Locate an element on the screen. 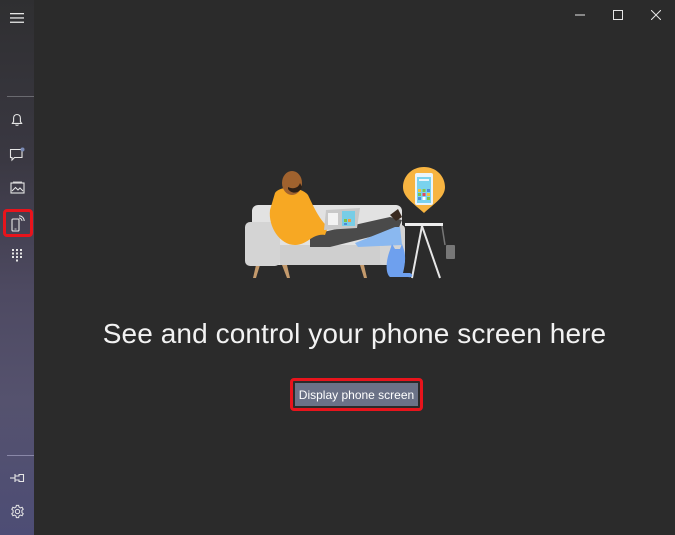 This screenshot has height=535, width=675. maximize-button is located at coordinates (618, 15).